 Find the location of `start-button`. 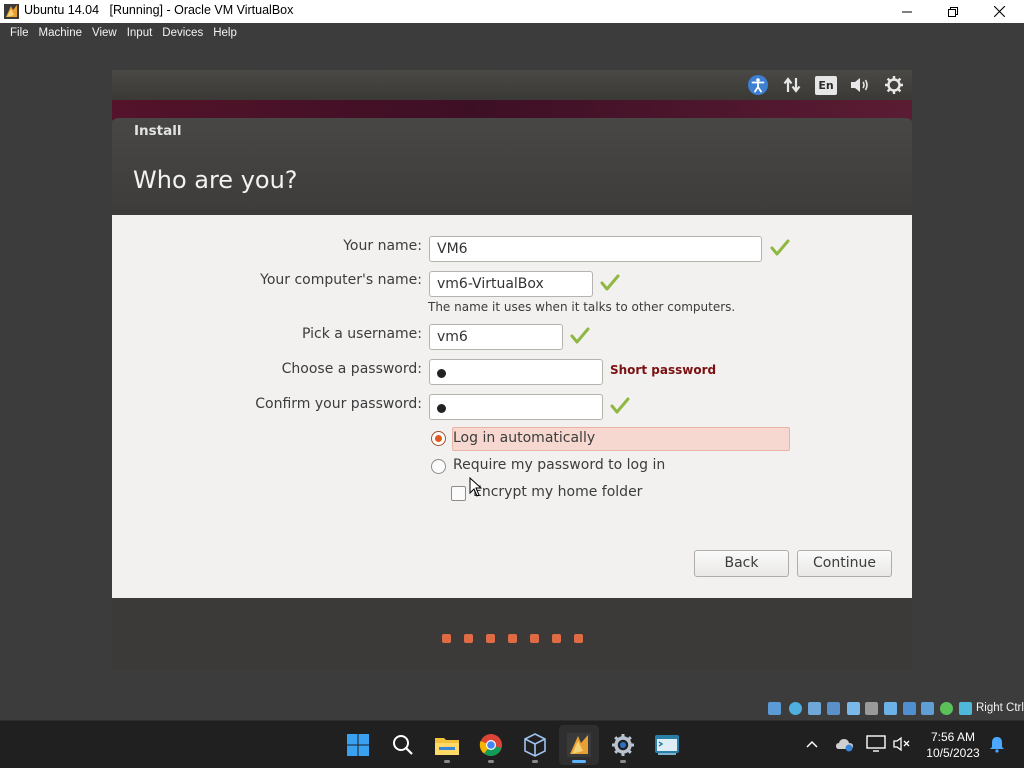

start-button is located at coordinates (358, 745).